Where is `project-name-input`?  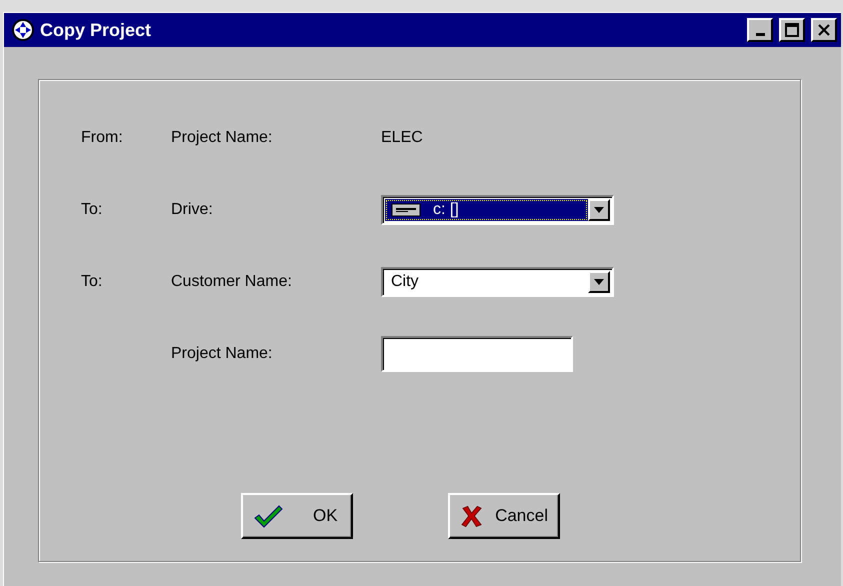 project-name-input is located at coordinates (477, 354).